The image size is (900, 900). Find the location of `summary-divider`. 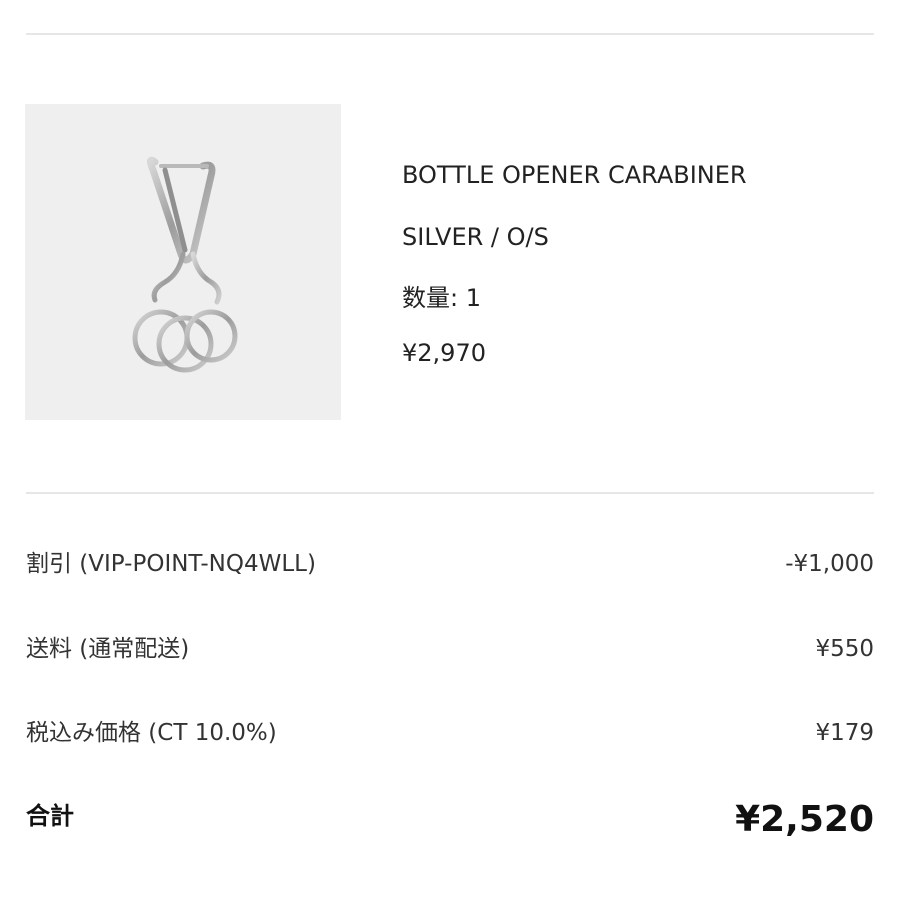

summary-divider is located at coordinates (450, 493).